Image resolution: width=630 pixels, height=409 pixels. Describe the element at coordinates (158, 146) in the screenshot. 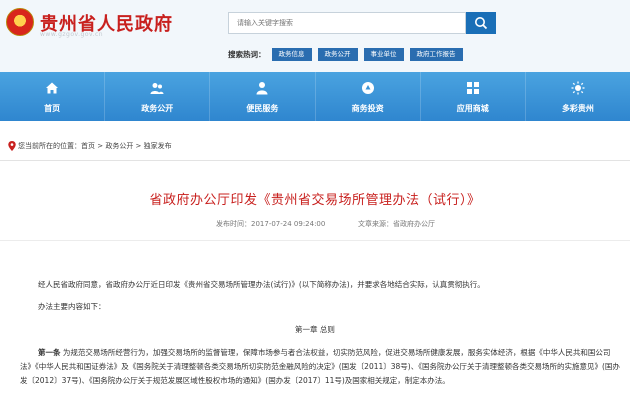

I see `breadcrumb-link-exclusive: 独家发布` at that location.